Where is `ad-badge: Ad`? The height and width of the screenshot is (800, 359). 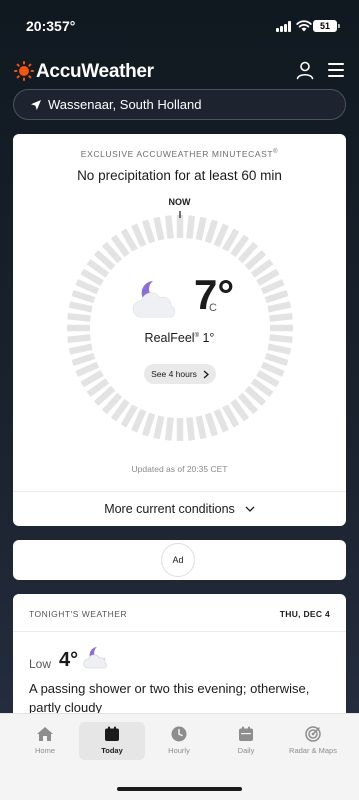 ad-badge: Ad is located at coordinates (178, 560).